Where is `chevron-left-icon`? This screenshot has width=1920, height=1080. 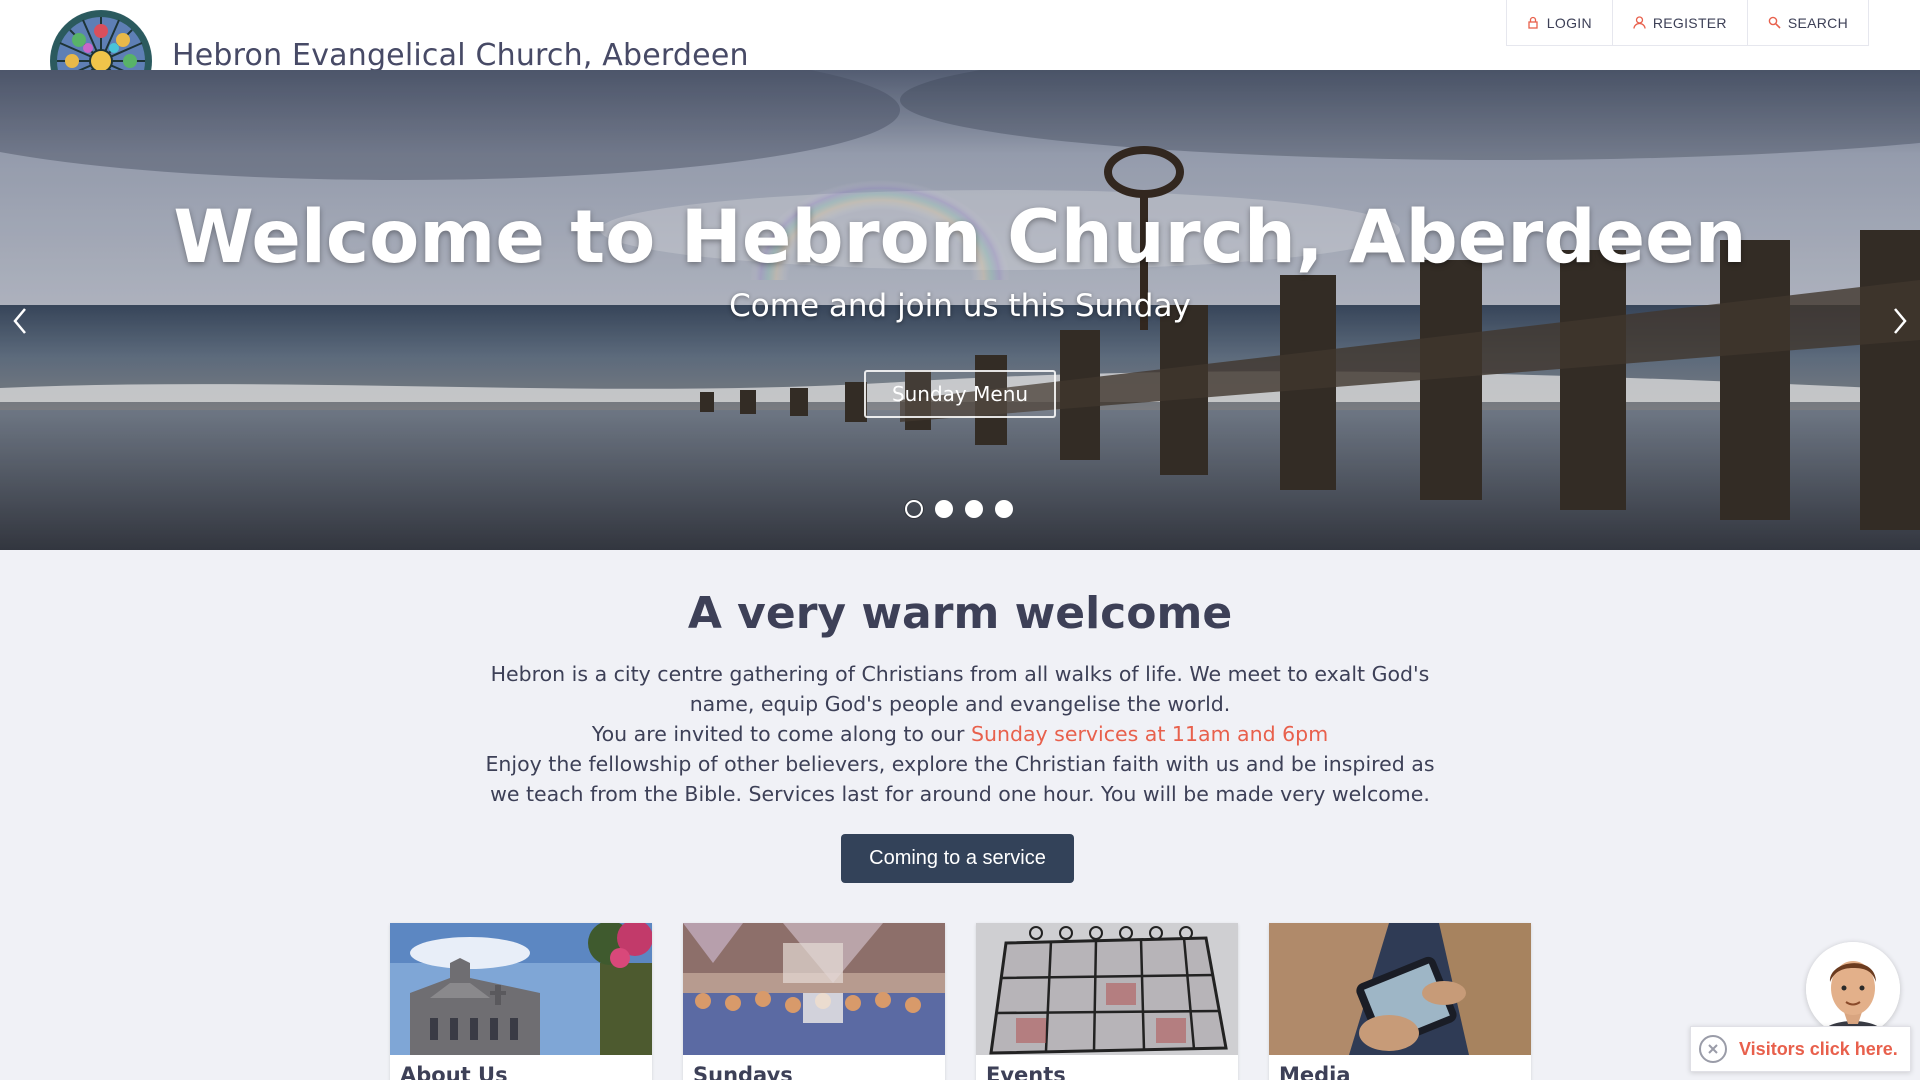
chevron-left-icon is located at coordinates (20, 323).